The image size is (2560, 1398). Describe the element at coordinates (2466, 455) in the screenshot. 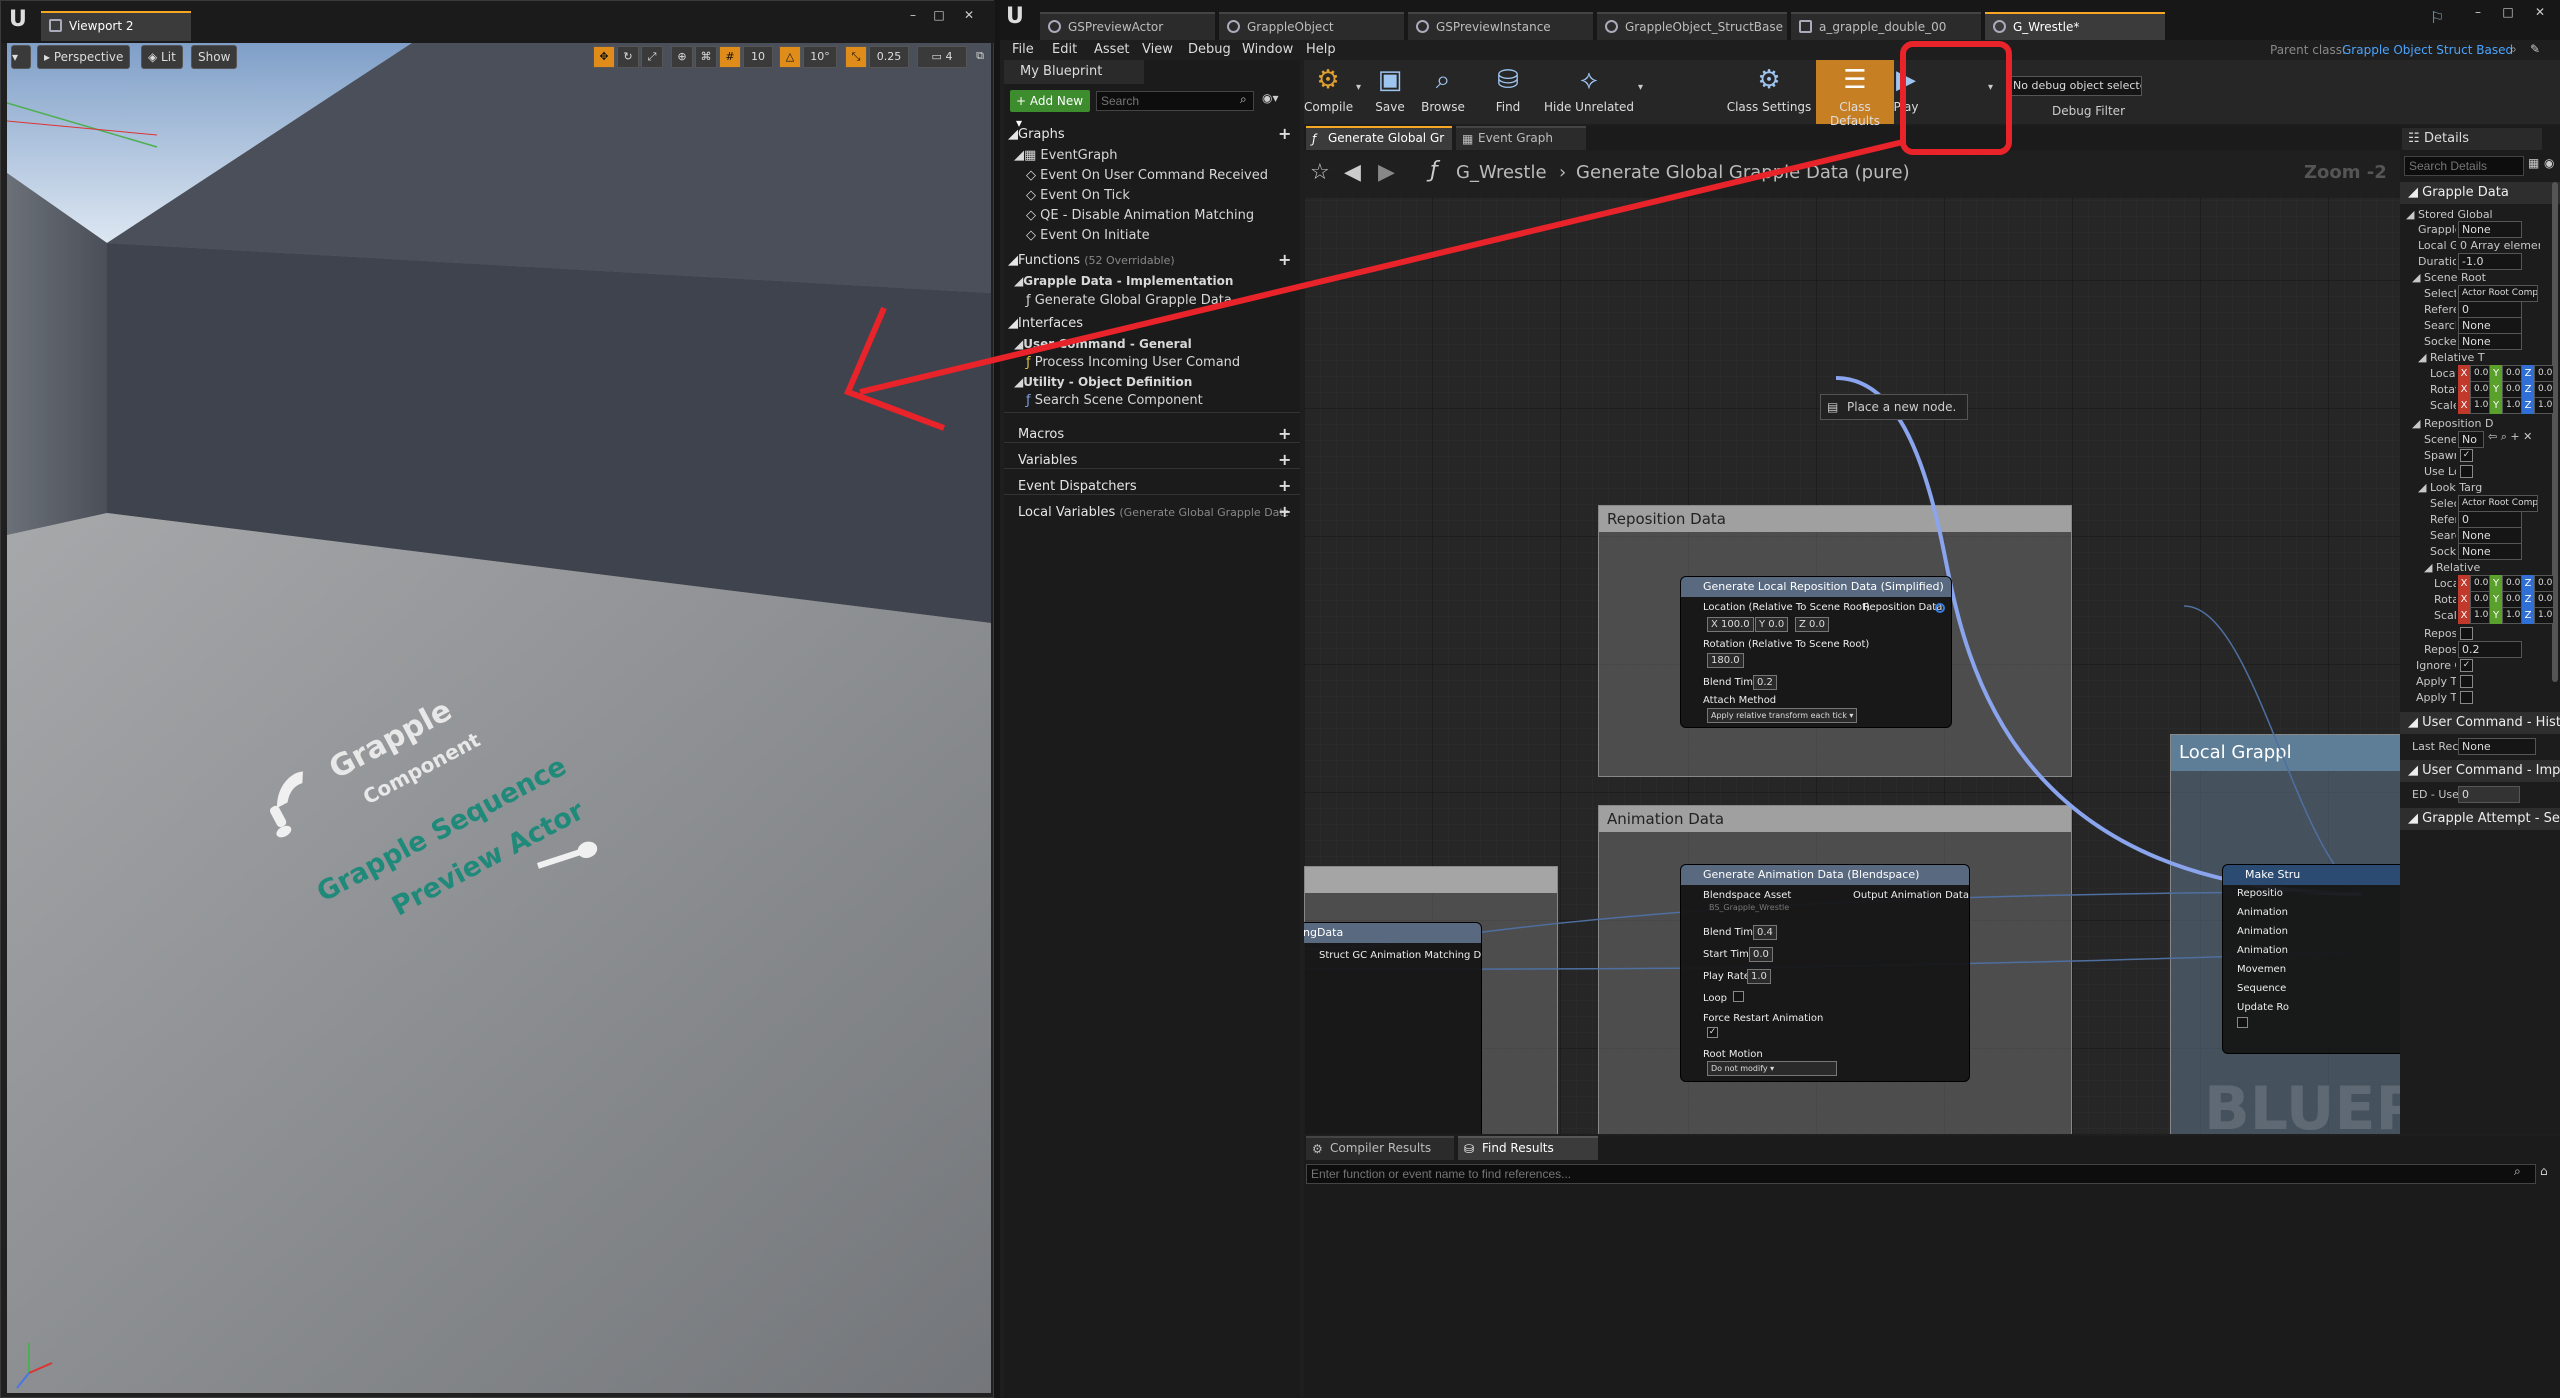

I see `spawn-on-checkbox: ✓` at that location.